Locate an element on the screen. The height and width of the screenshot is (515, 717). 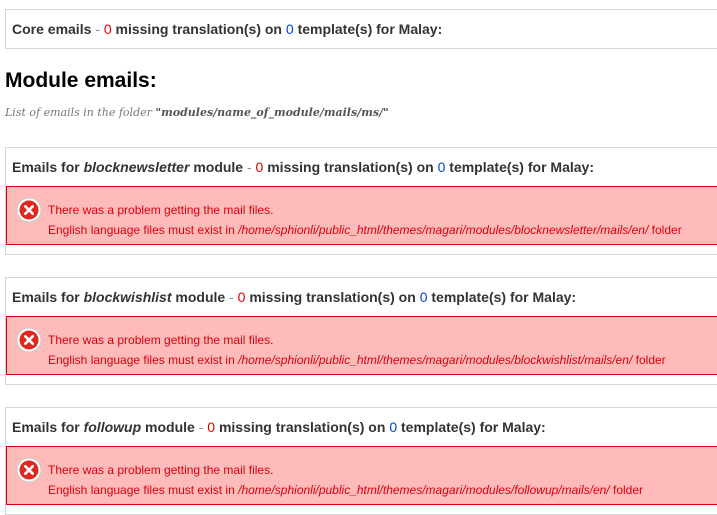
hint-path: "modules/name_of_module/mails/ms/" is located at coordinates (272, 112).